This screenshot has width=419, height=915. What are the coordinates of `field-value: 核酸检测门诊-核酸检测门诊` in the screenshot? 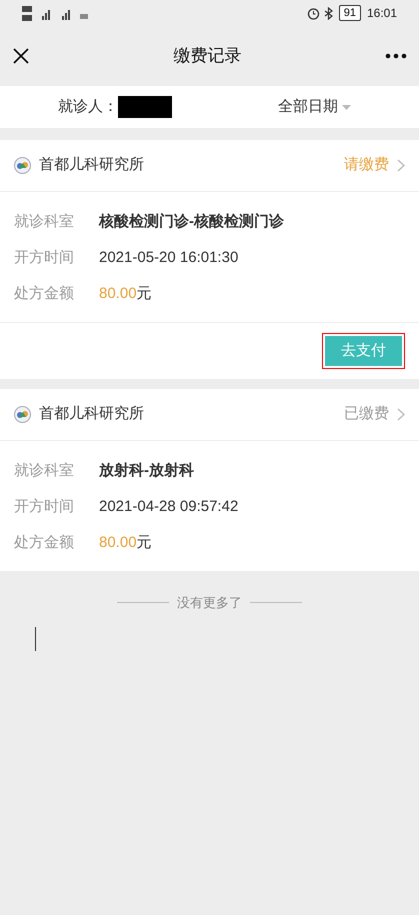 It's located at (191, 222).